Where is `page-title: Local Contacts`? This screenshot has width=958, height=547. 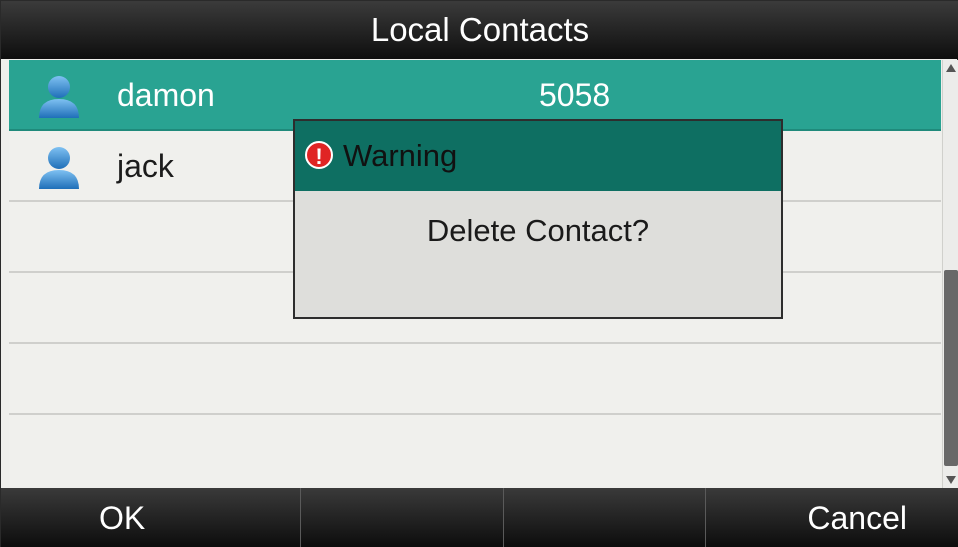
page-title: Local Contacts is located at coordinates (479, 30).